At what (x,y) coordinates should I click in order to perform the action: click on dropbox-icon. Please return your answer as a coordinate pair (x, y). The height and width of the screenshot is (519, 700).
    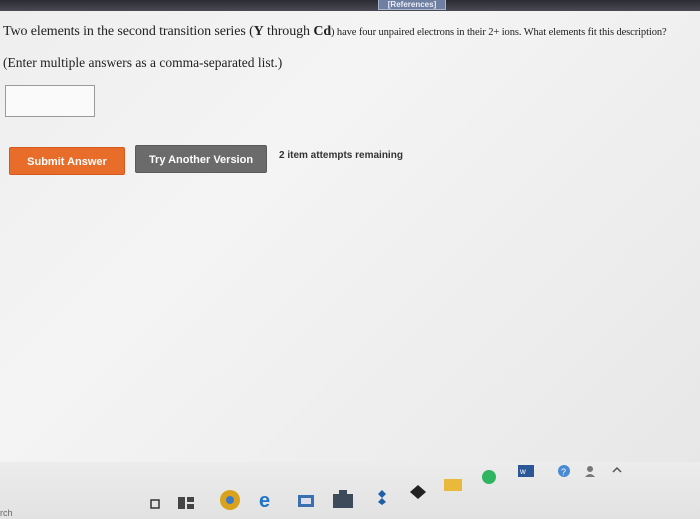
    Looking at the image, I should click on (343, 499).